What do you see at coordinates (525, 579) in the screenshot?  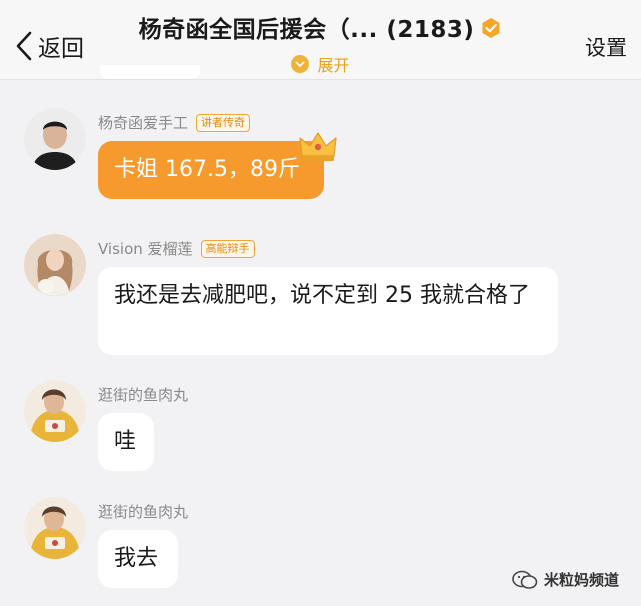 I see `wechat-icon` at bounding box center [525, 579].